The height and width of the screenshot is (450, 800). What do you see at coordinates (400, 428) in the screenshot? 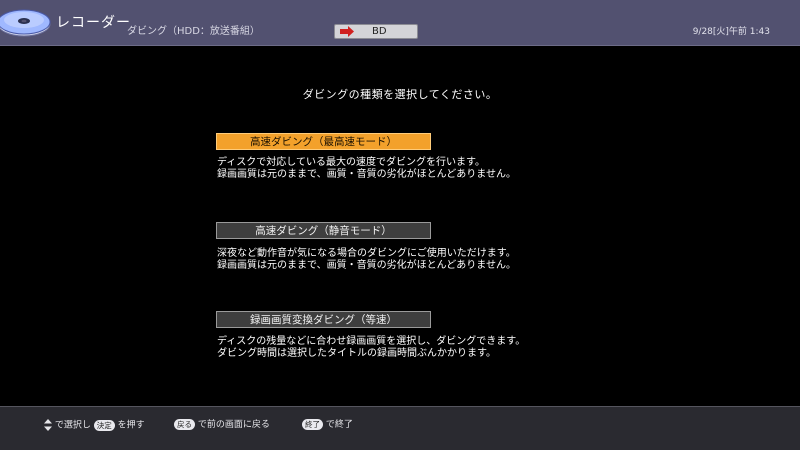
I see `footer-hints: で選択し 決定 を押す 戻る で前の画面に戻る 終了 で終了` at bounding box center [400, 428].